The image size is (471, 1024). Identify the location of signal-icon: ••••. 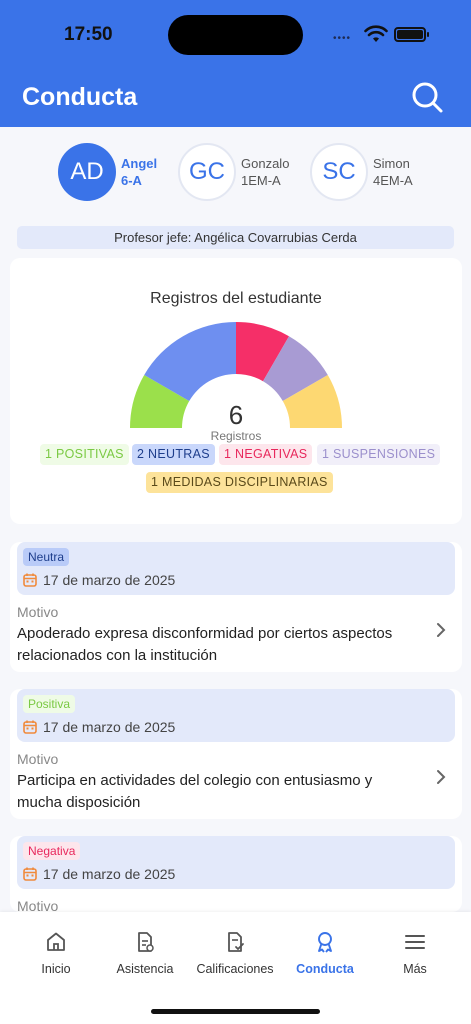
(342, 38).